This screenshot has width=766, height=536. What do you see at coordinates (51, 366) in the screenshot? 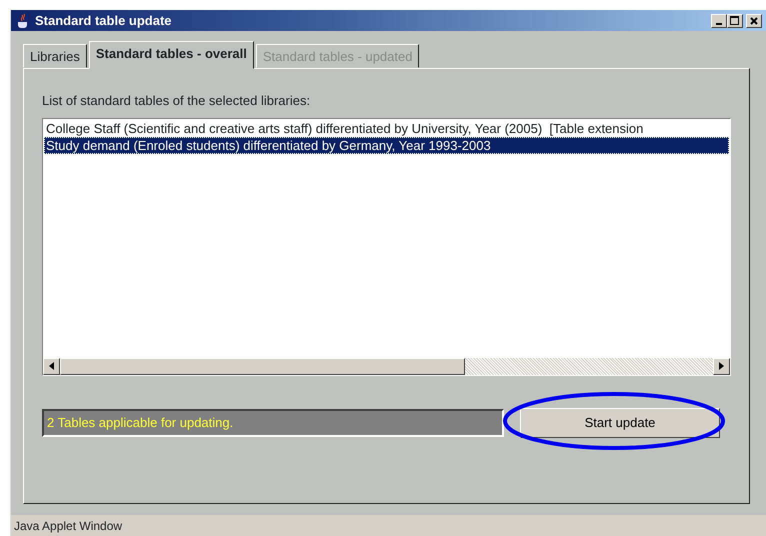
I see `left-arrow-icon` at bounding box center [51, 366].